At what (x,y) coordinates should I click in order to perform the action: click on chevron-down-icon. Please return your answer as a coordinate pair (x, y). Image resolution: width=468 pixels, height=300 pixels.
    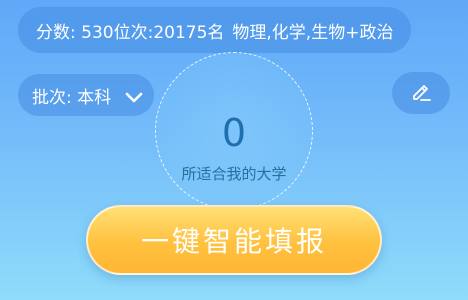
    Looking at the image, I should click on (134, 96).